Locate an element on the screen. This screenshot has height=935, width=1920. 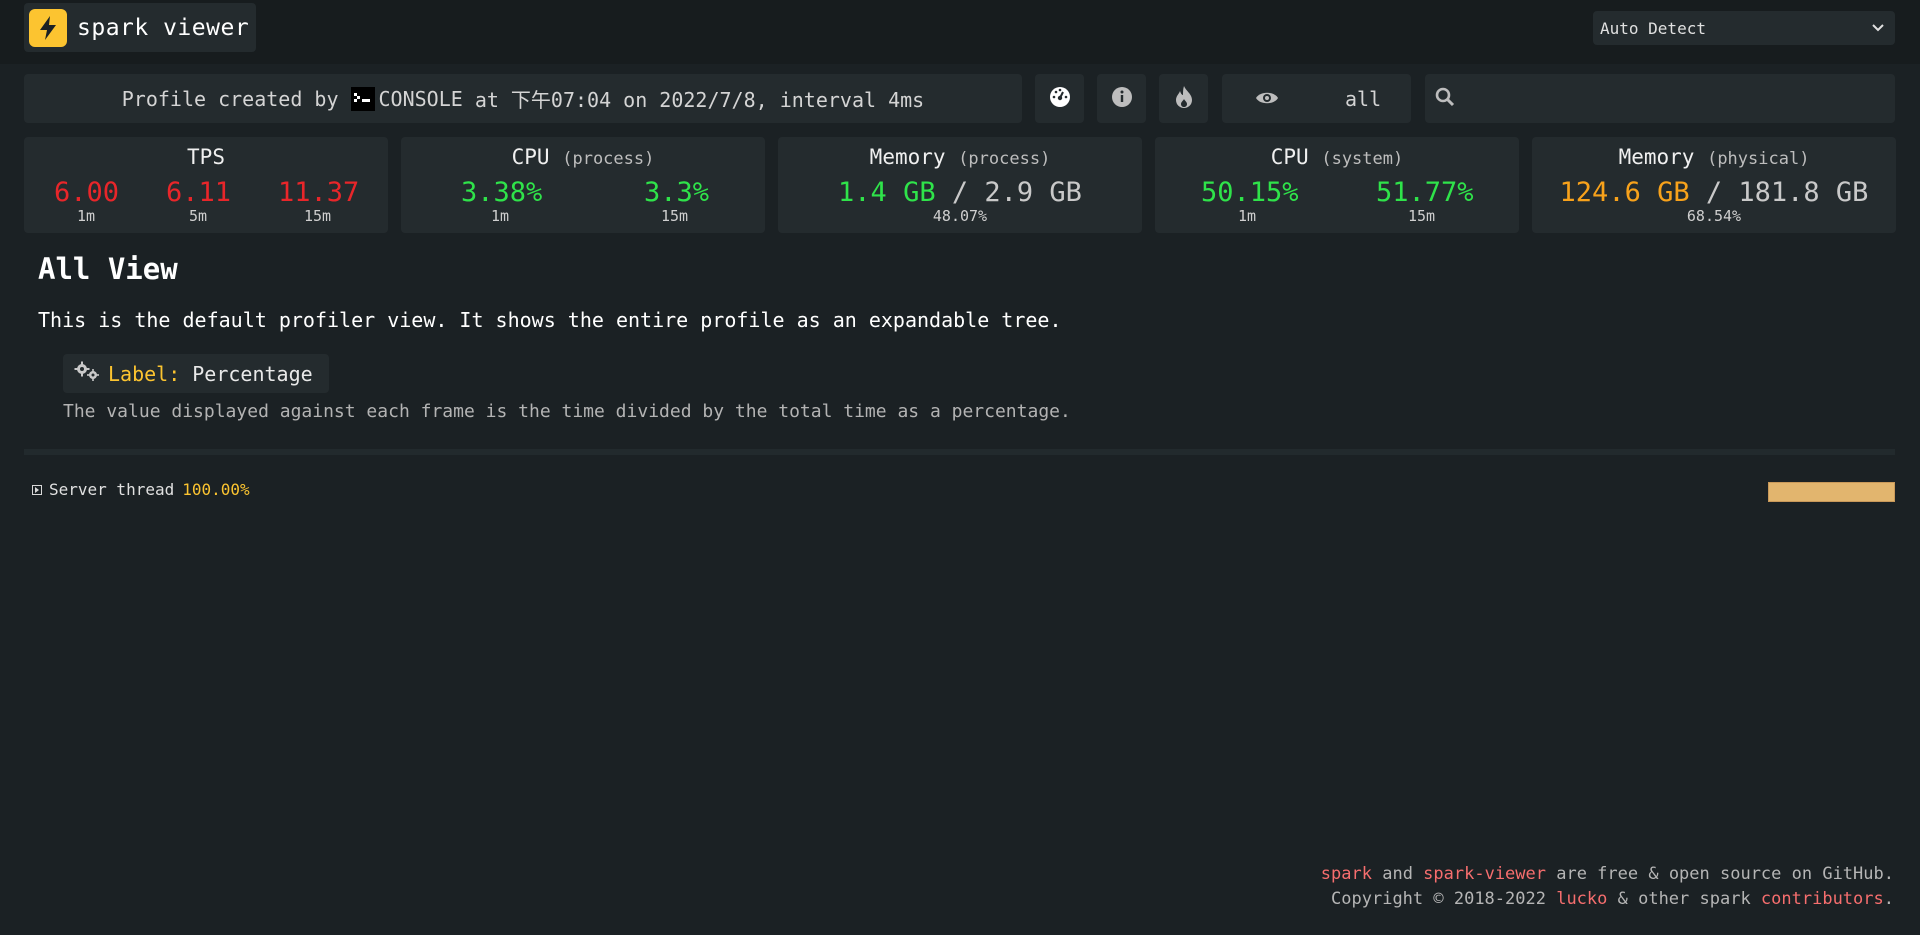
cpu-process-title: CPU (process) is located at coordinates (583, 157).